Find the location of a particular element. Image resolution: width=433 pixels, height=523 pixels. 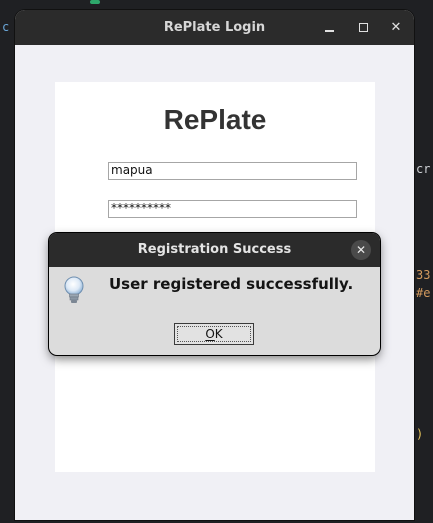

editor-code-fragment: cr is located at coordinates (423, 169).